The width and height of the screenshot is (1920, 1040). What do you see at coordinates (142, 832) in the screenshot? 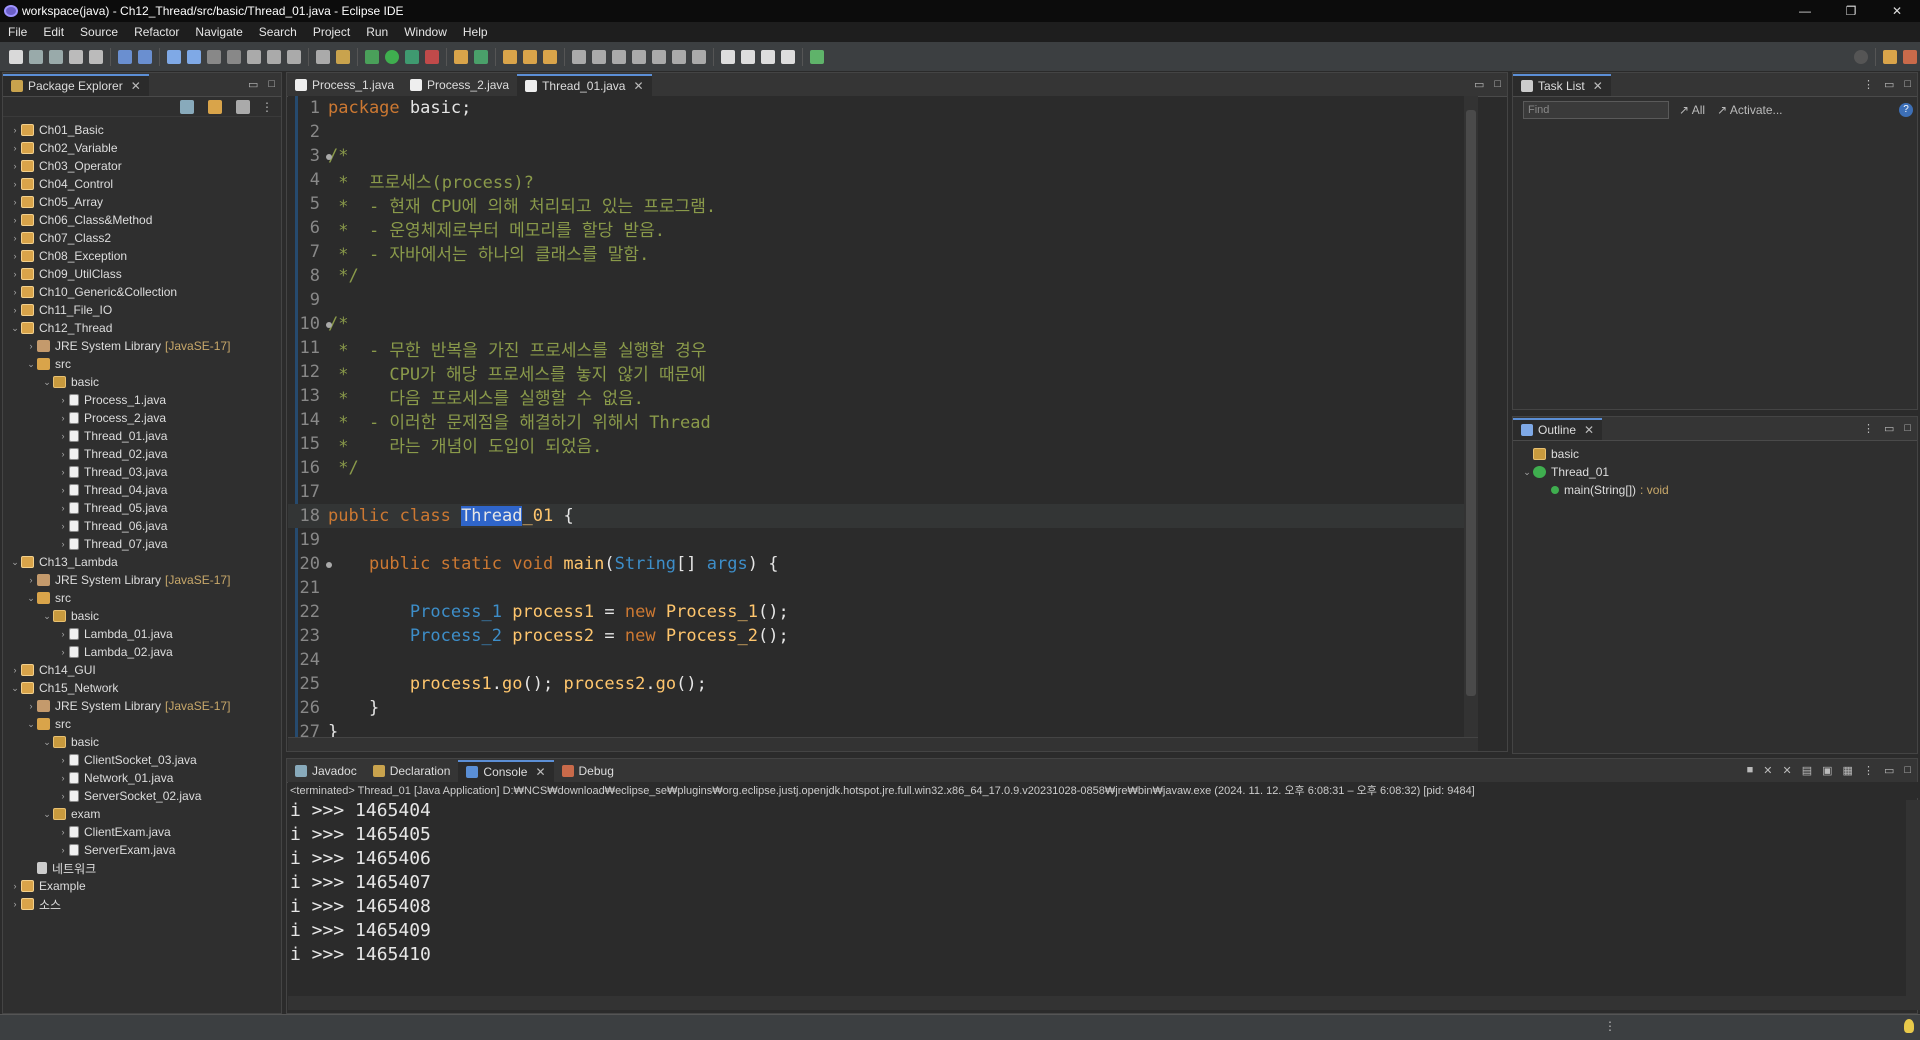
I see `tree-item: › ClientExam.java` at bounding box center [142, 832].